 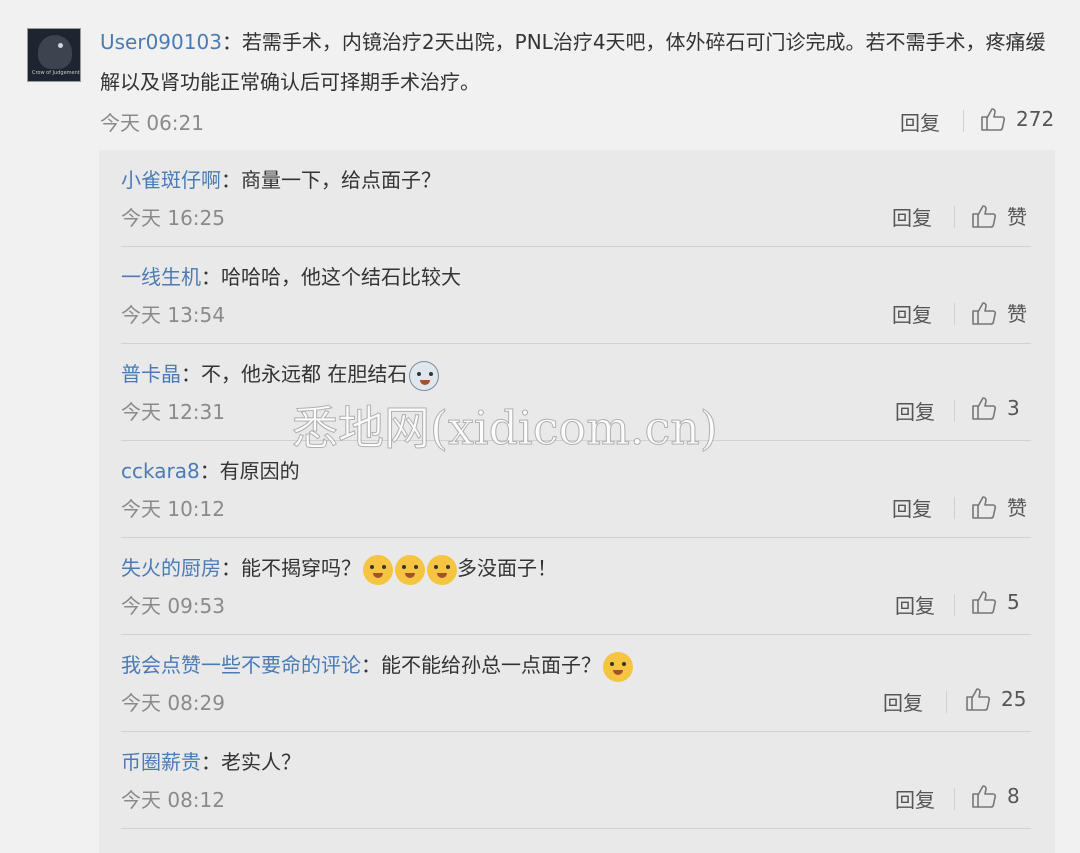 I want to click on reply-username: 币圈薪贵, so click(x=161, y=762).